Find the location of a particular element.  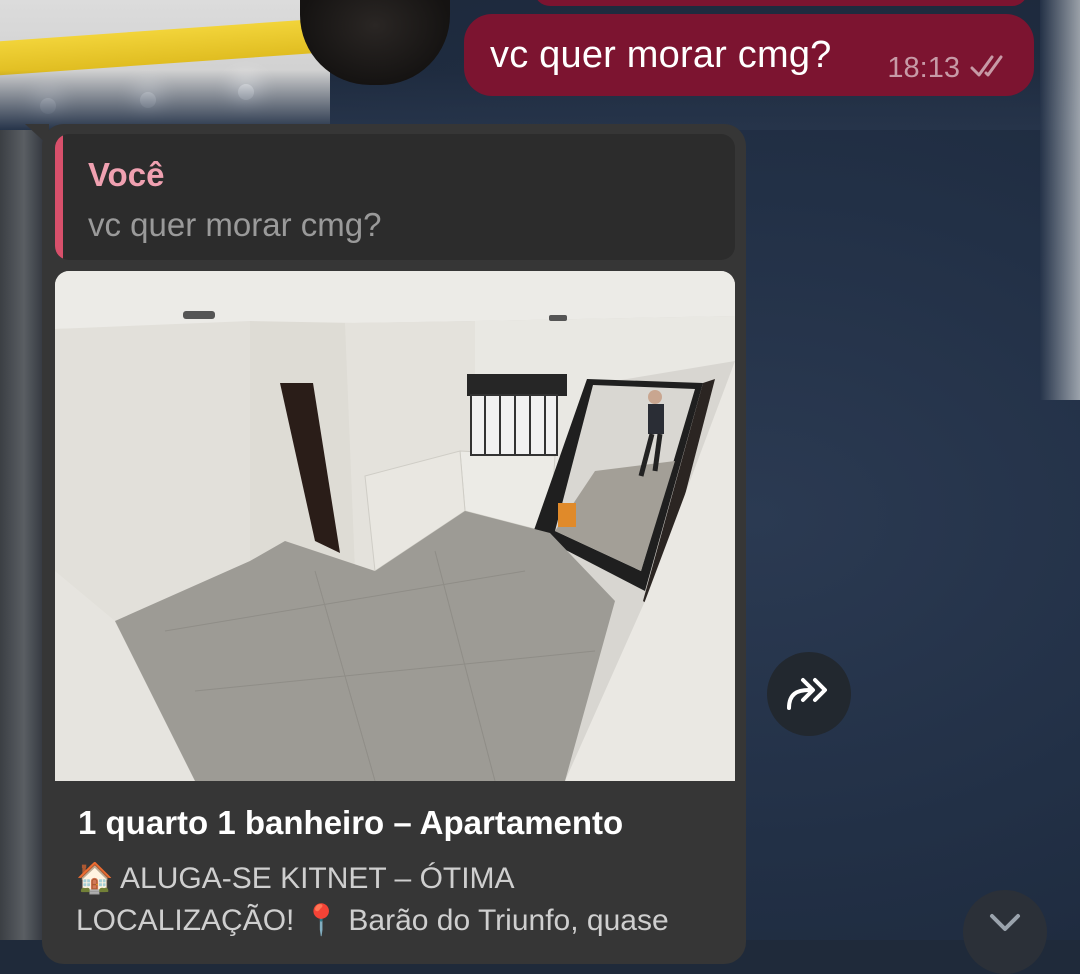

message-time: 18:13 is located at coordinates (923, 68).